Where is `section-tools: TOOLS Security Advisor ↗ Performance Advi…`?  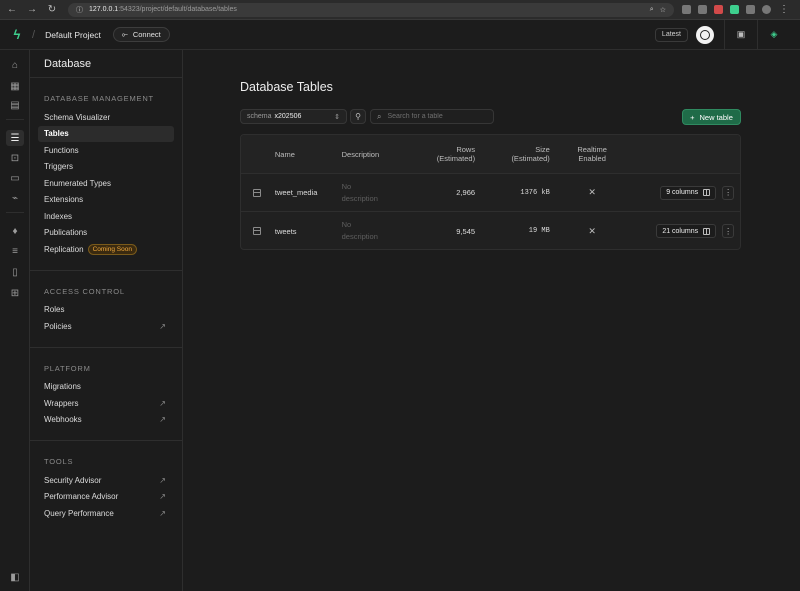
section-tools: TOOLS Security Advisor ↗ Performance Advi… is located at coordinates (106, 487).